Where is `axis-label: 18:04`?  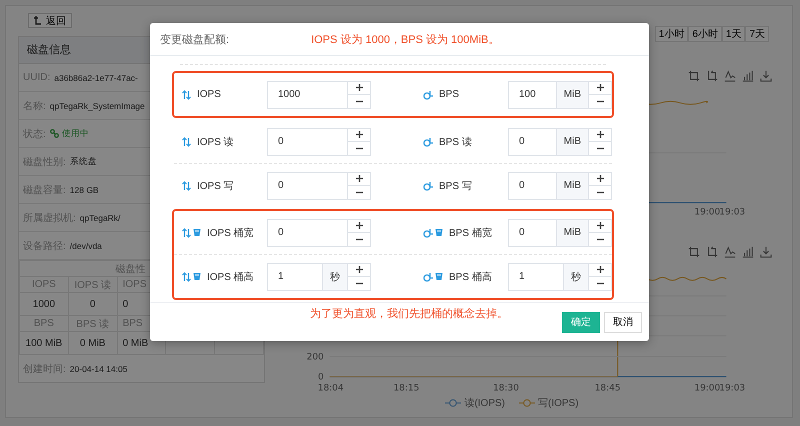 axis-label: 18:04 is located at coordinates (331, 388).